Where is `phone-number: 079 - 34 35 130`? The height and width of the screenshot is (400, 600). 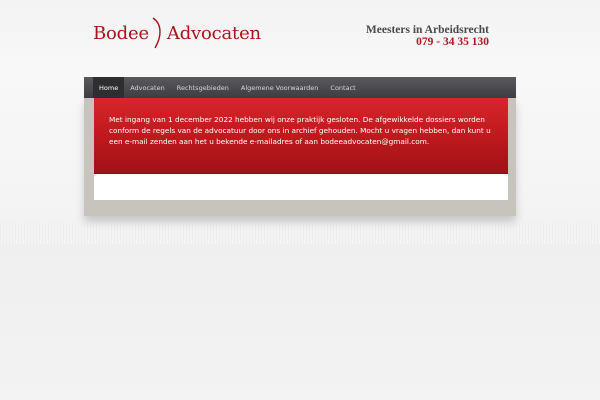 phone-number: 079 - 34 35 130 is located at coordinates (452, 42).